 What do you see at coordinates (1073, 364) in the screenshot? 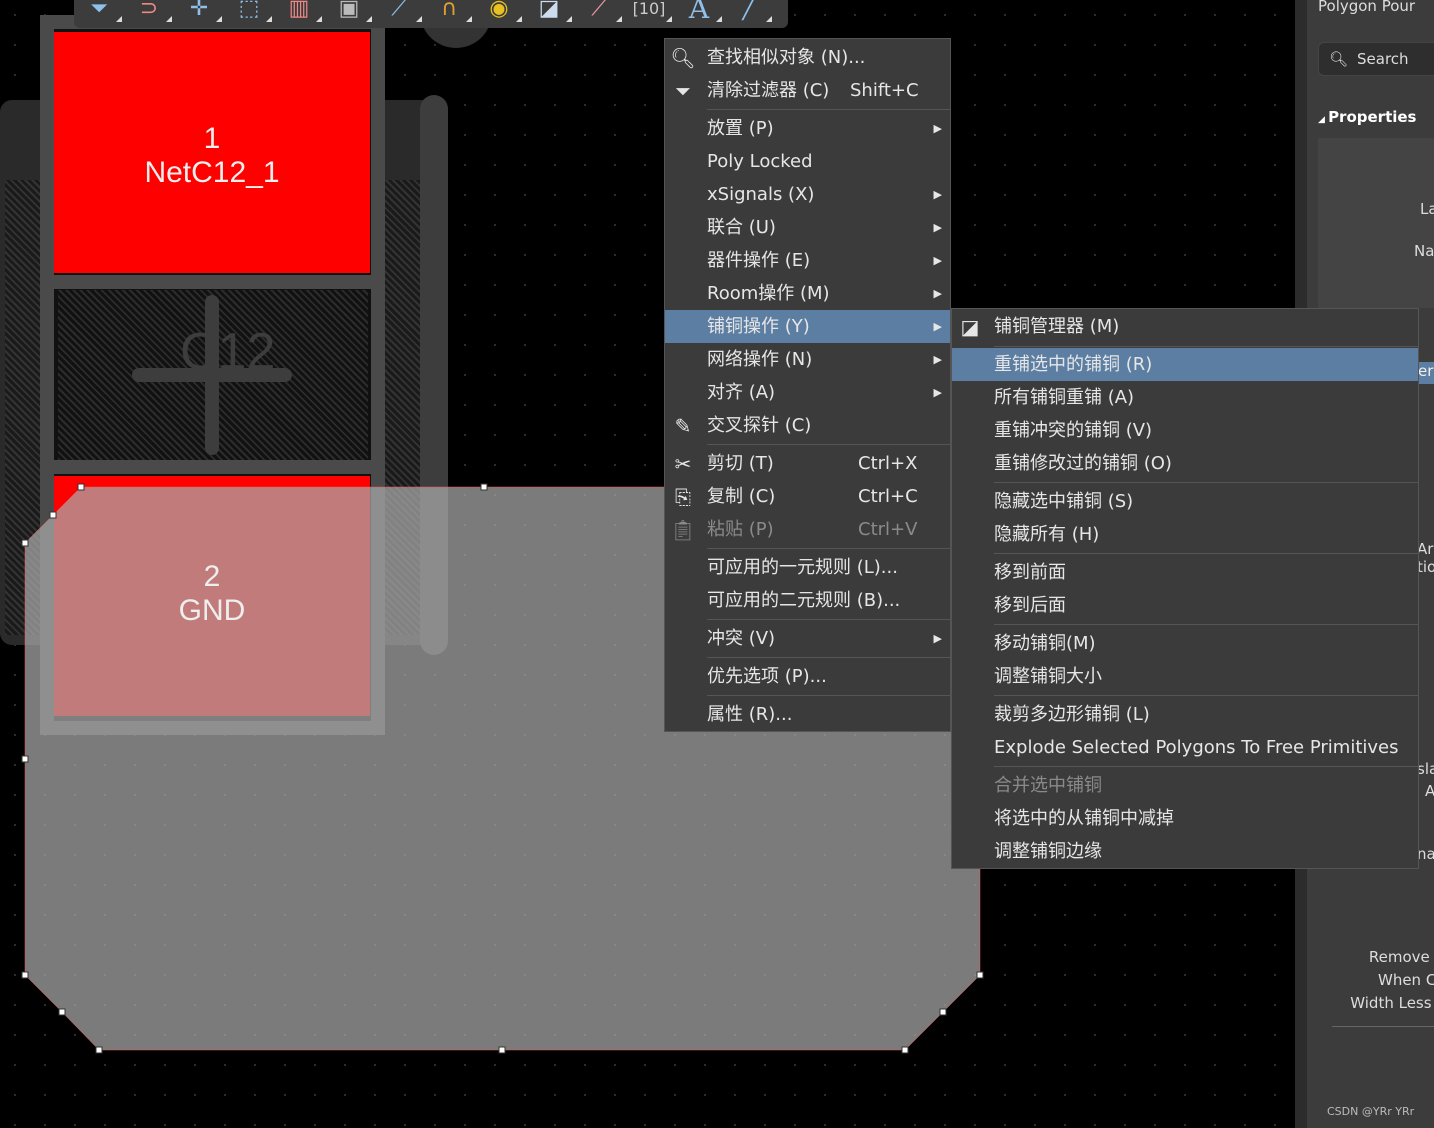
I see `menu-item-label: 重铺选中的铺铜 (R)` at bounding box center [1073, 364].